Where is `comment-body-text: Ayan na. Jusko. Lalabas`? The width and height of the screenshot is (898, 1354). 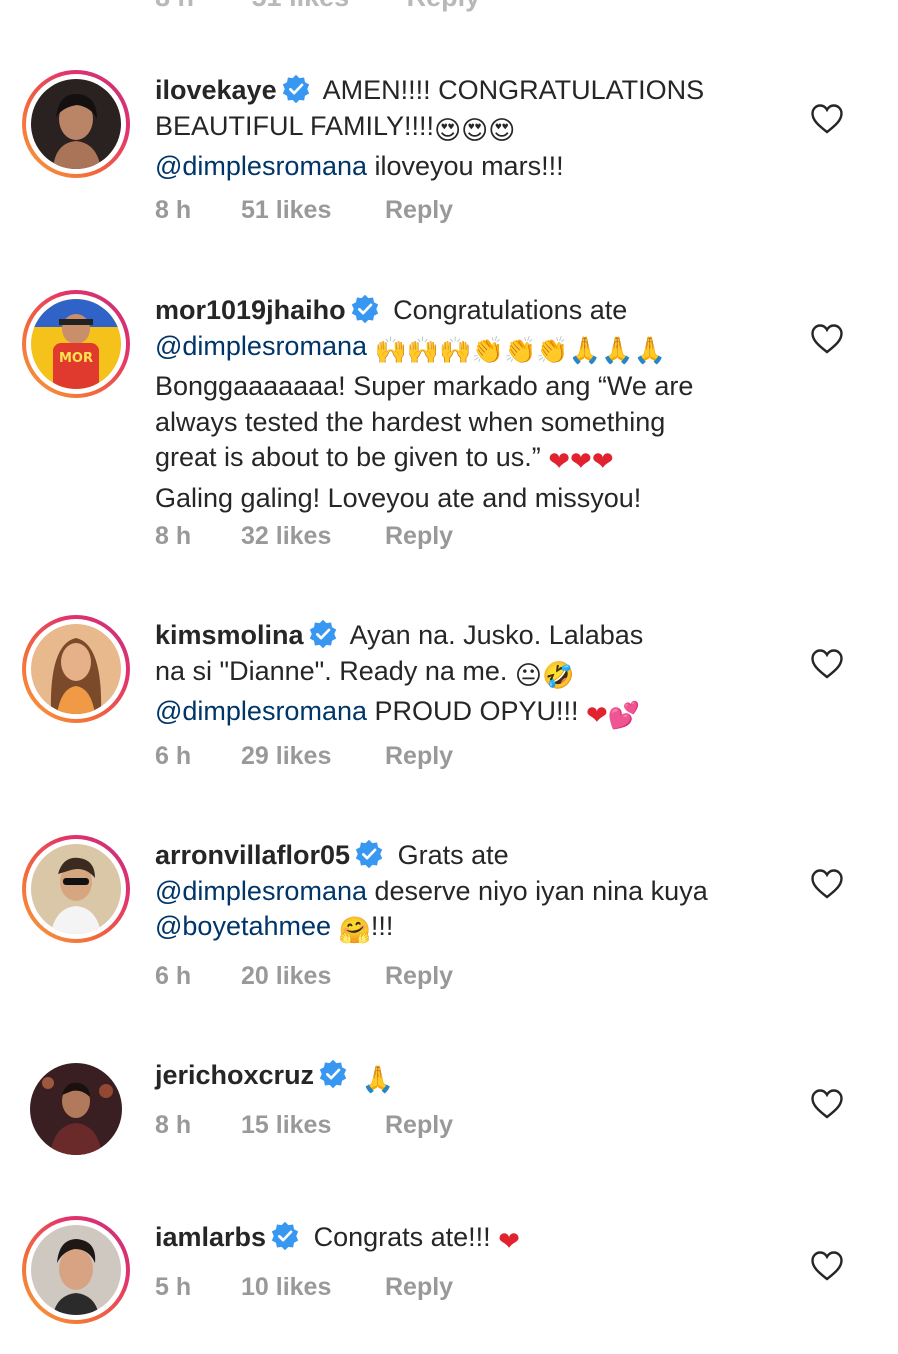
comment-body-text: Ayan na. Jusko. Lalabas is located at coordinates (493, 635).